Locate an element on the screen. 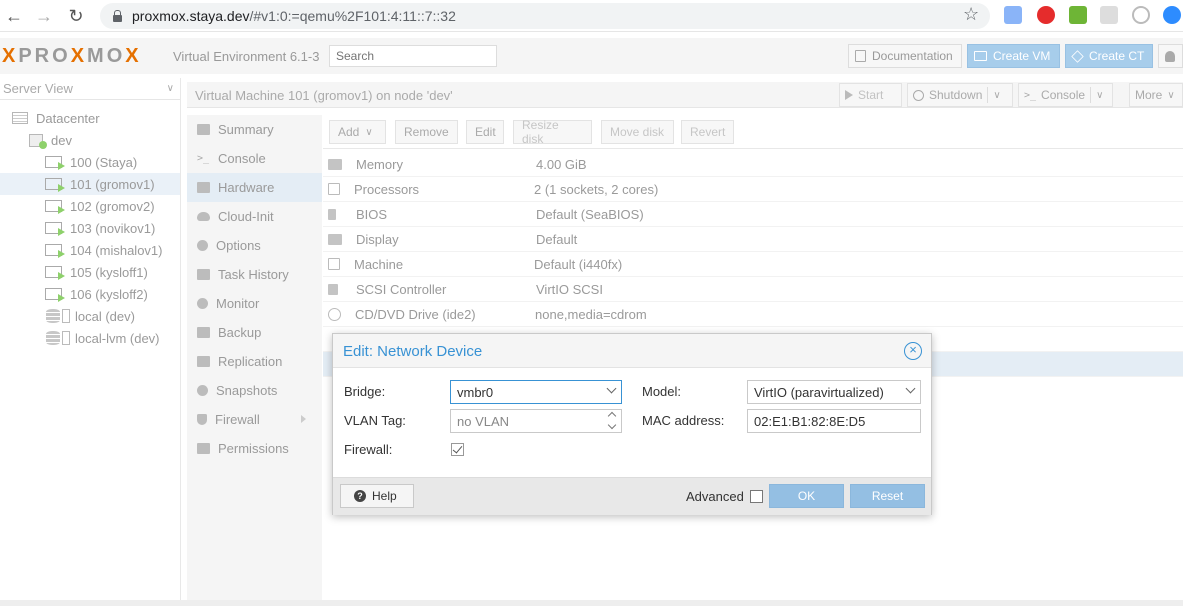  tree-item-vm: 100 (Staya) is located at coordinates (90, 162).